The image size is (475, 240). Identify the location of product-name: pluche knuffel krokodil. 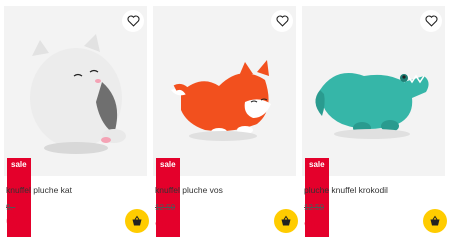
(346, 190).